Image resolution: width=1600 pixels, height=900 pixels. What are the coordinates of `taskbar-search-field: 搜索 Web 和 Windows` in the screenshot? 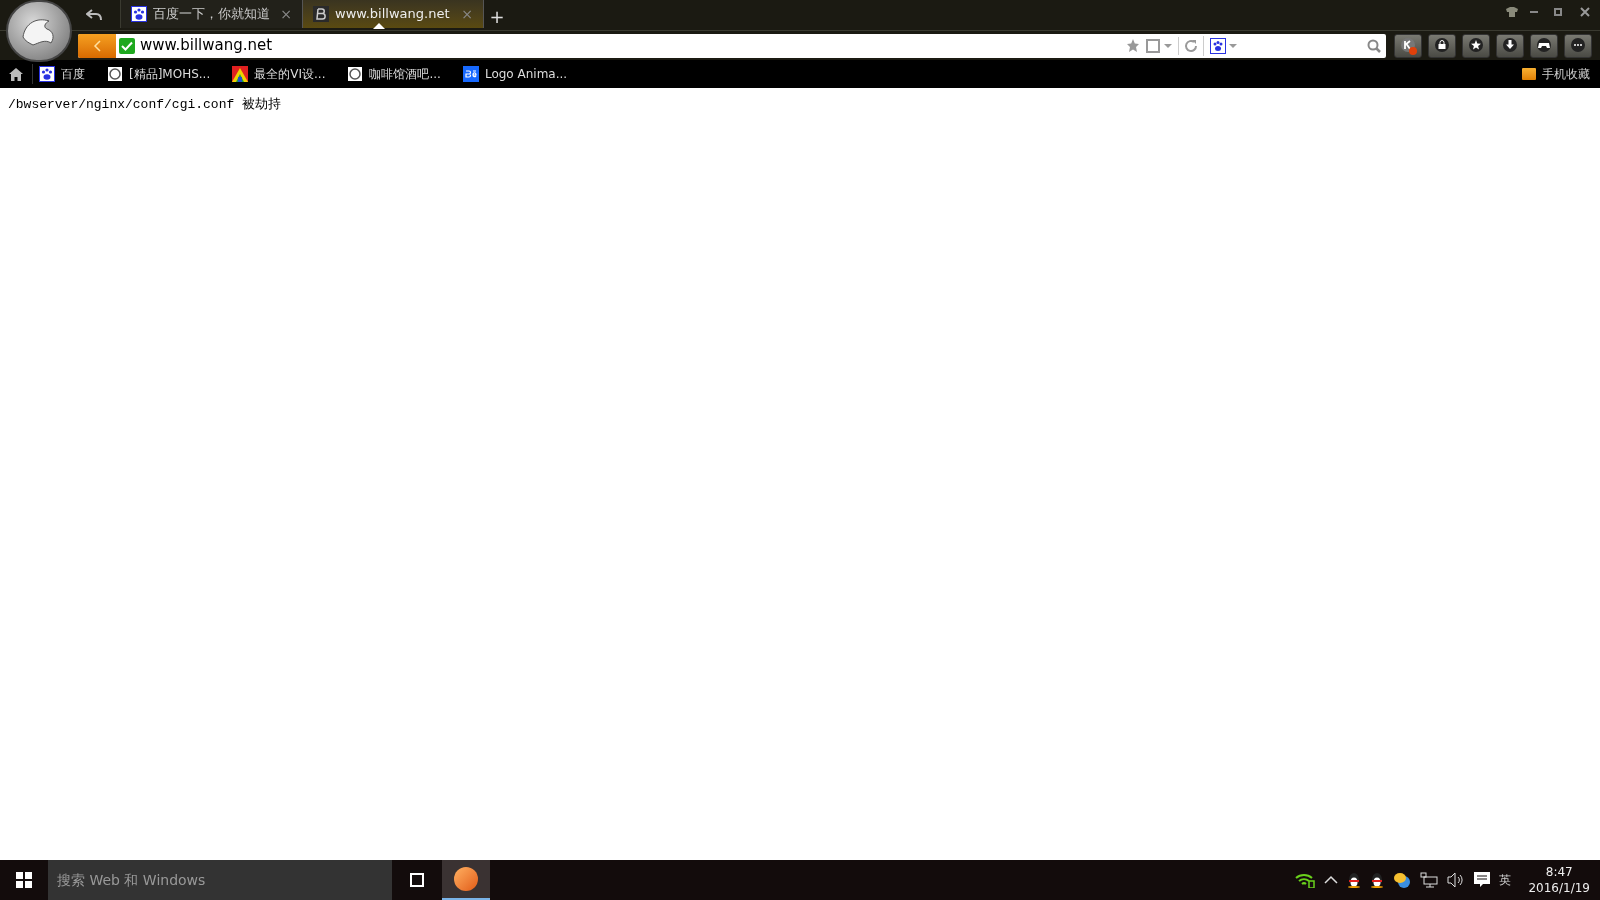 It's located at (220, 880).